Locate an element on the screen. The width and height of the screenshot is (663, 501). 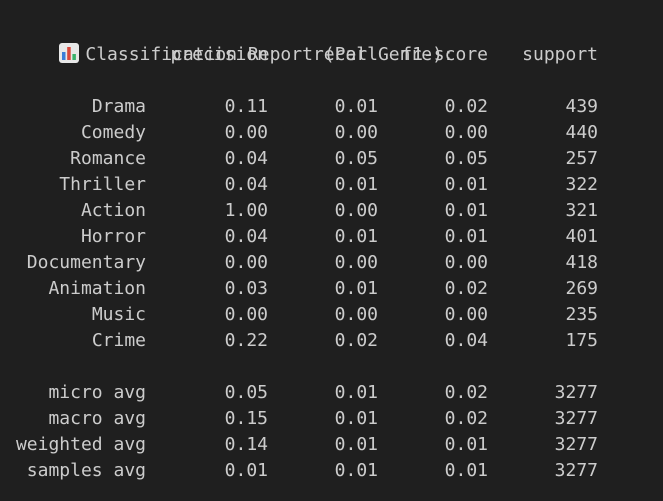
column-header-recall: recall is located at coordinates (345, 54).